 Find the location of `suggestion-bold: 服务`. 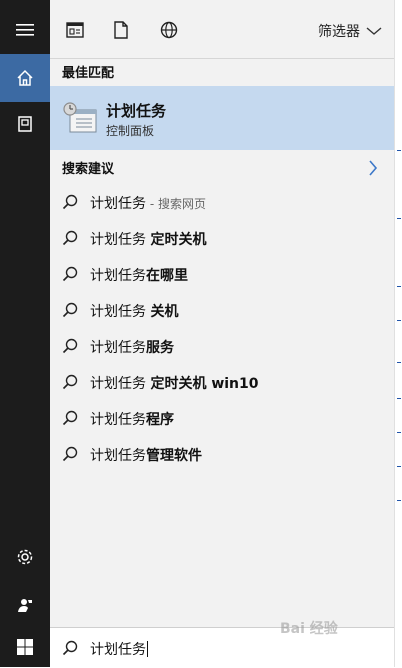

suggestion-bold: 服务 is located at coordinates (160, 348).